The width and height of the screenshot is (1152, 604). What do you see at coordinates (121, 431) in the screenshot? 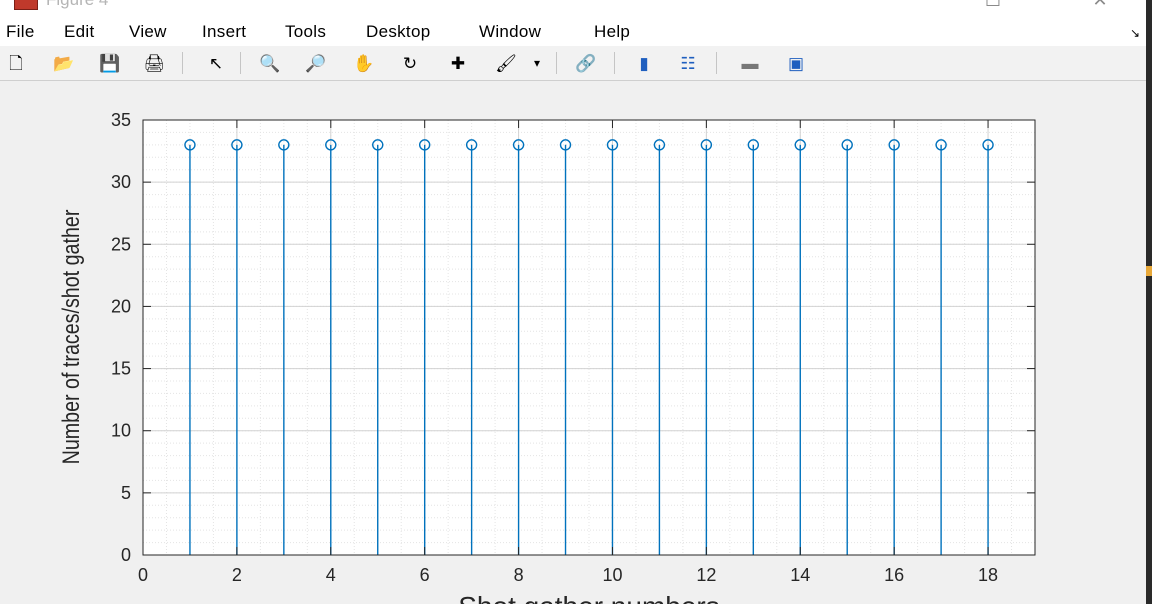
I see `y-tick-label: 10` at bounding box center [121, 431].